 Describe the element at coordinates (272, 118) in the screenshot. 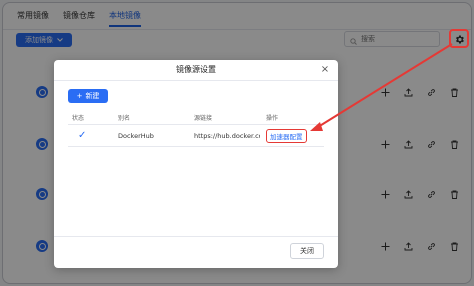

I see `col-action: 操作` at that location.